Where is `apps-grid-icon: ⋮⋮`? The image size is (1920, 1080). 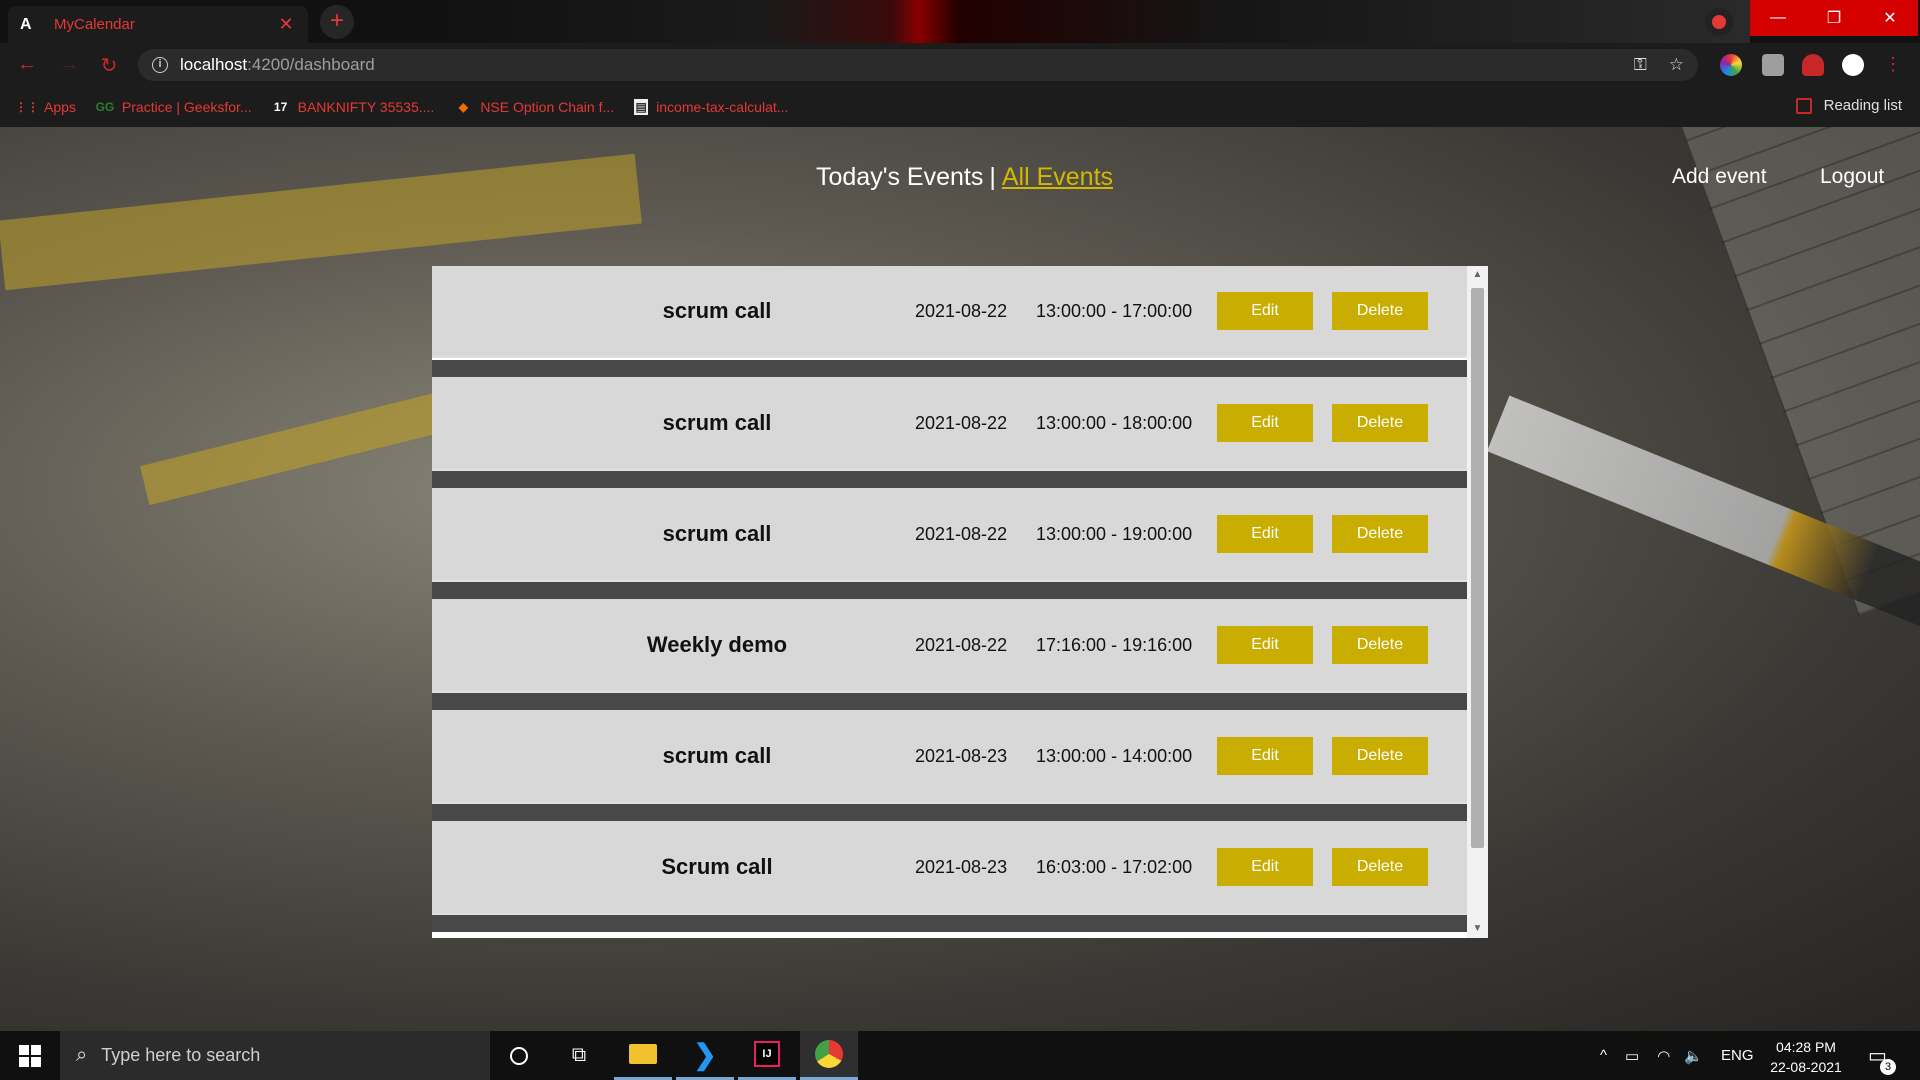
apps-grid-icon: ⋮⋮ is located at coordinates (27, 107).